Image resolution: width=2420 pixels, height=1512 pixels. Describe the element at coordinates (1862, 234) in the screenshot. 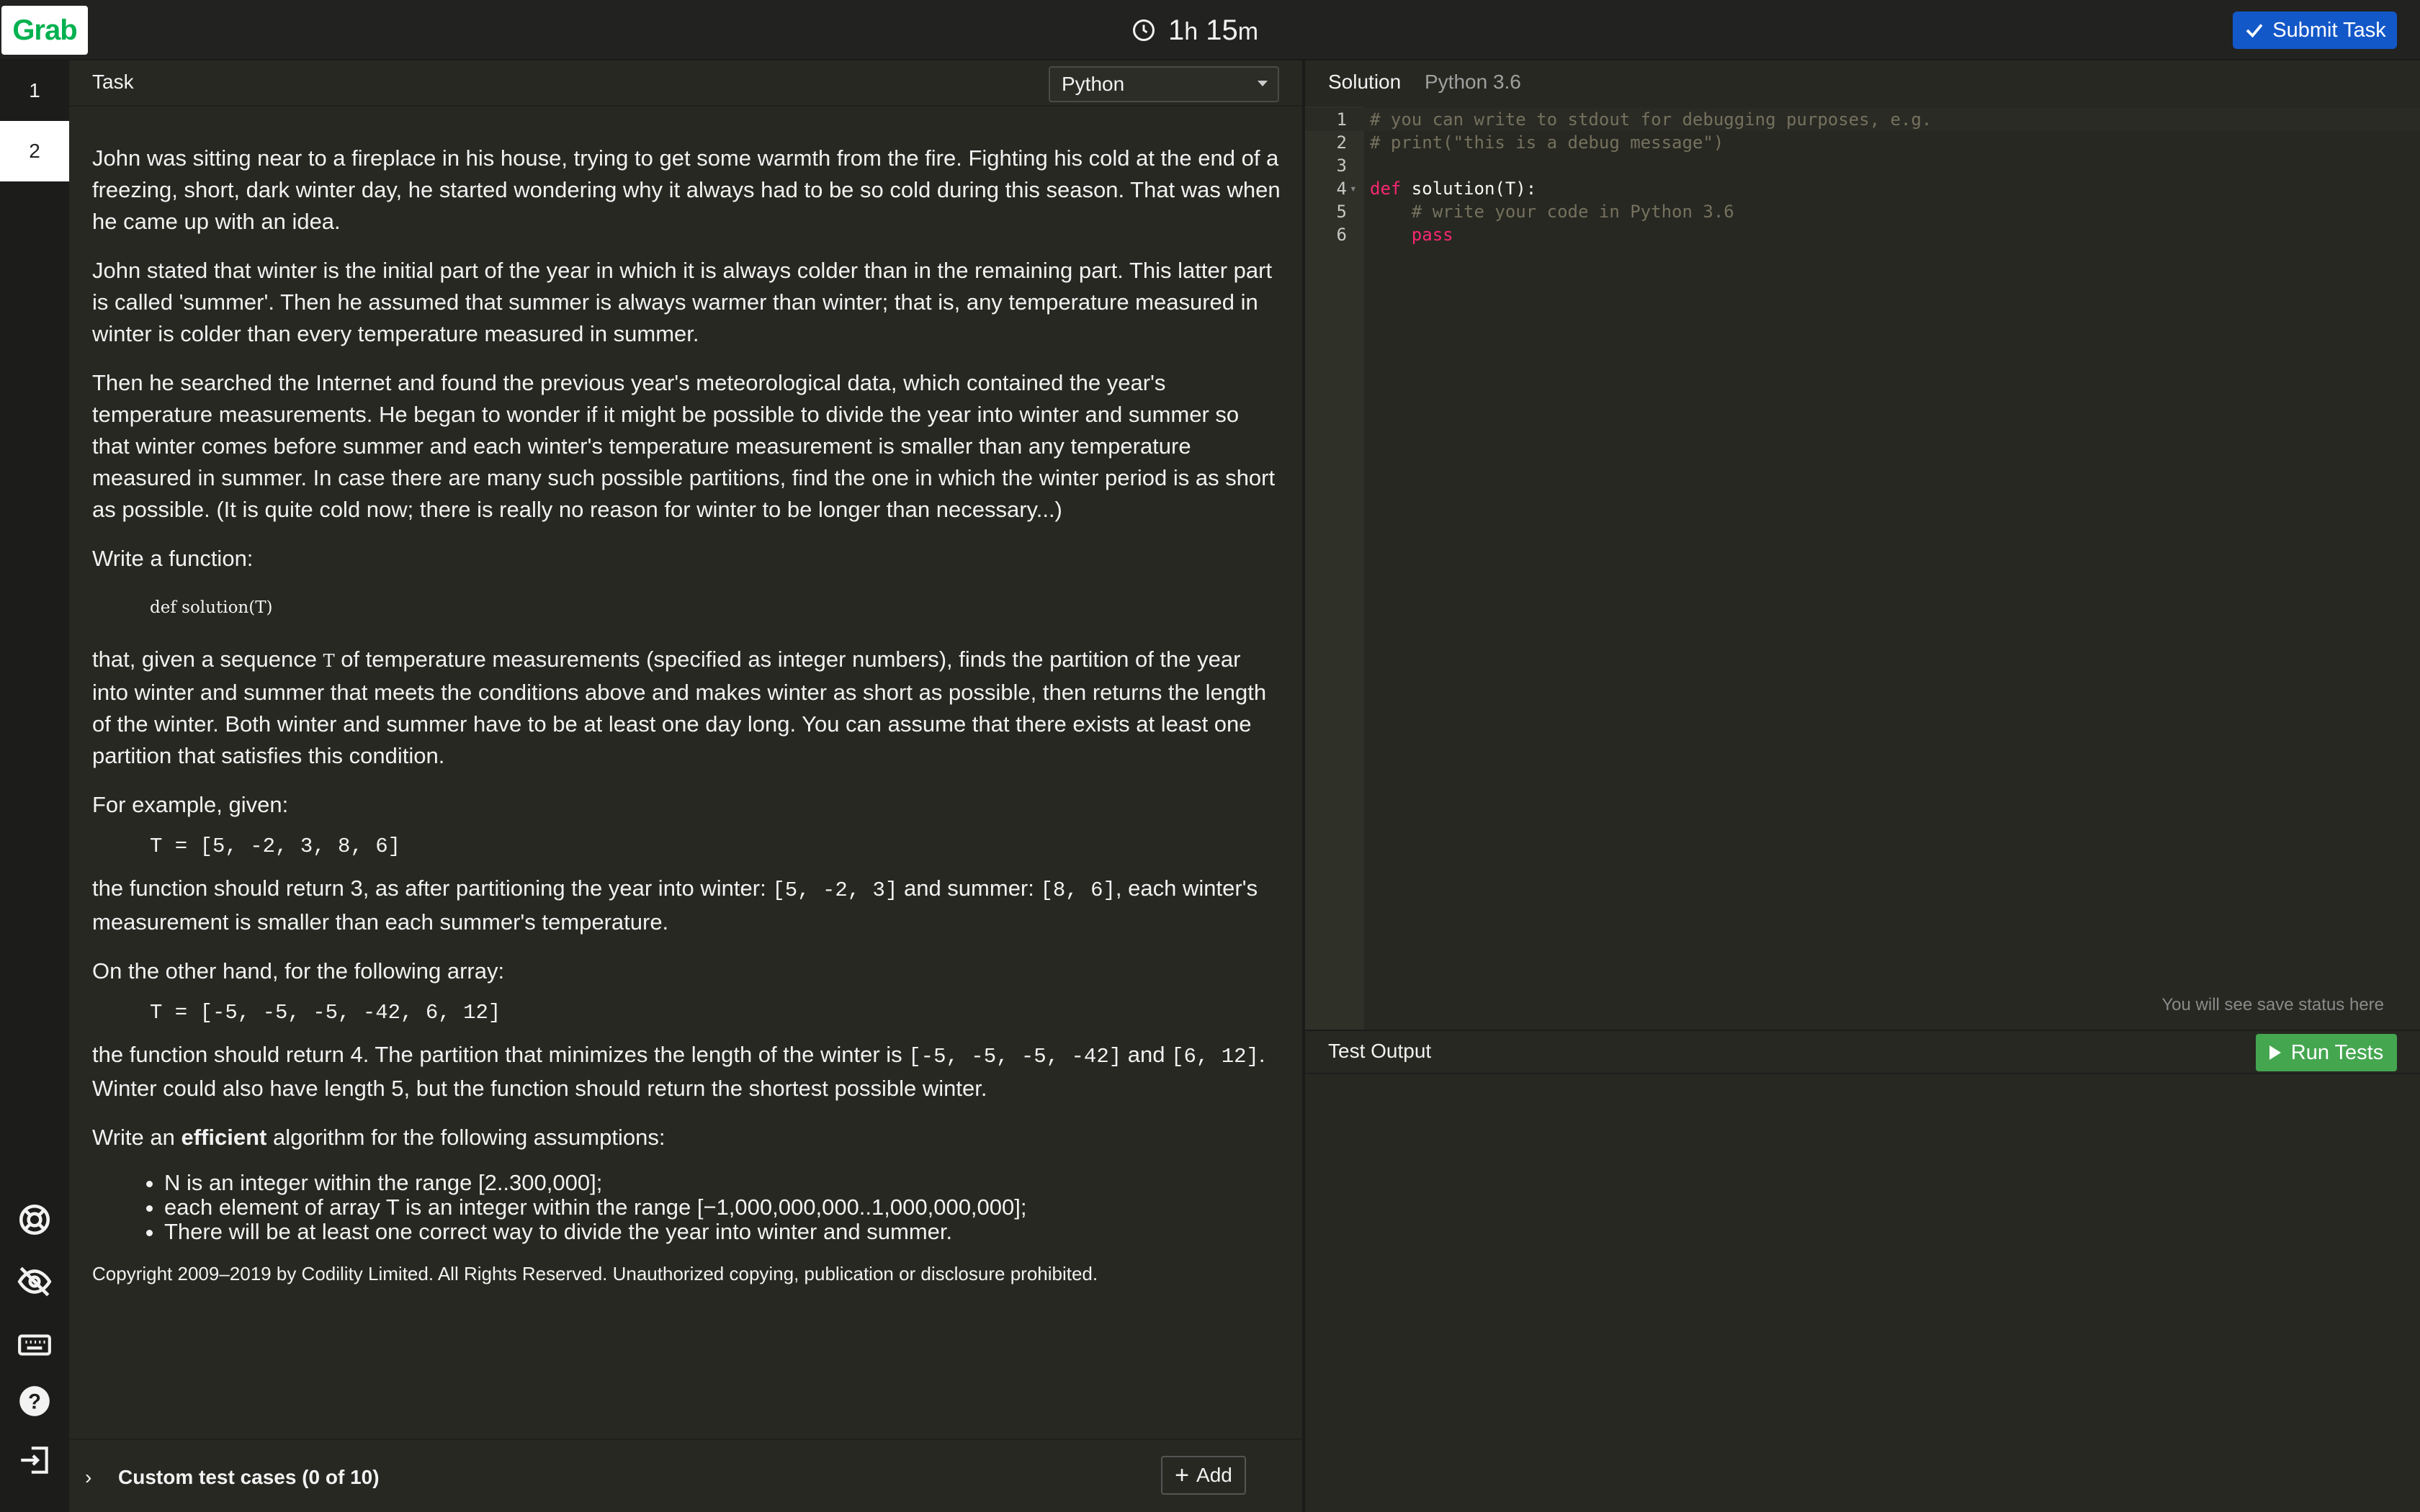

I see `code-line: 6 pass` at that location.